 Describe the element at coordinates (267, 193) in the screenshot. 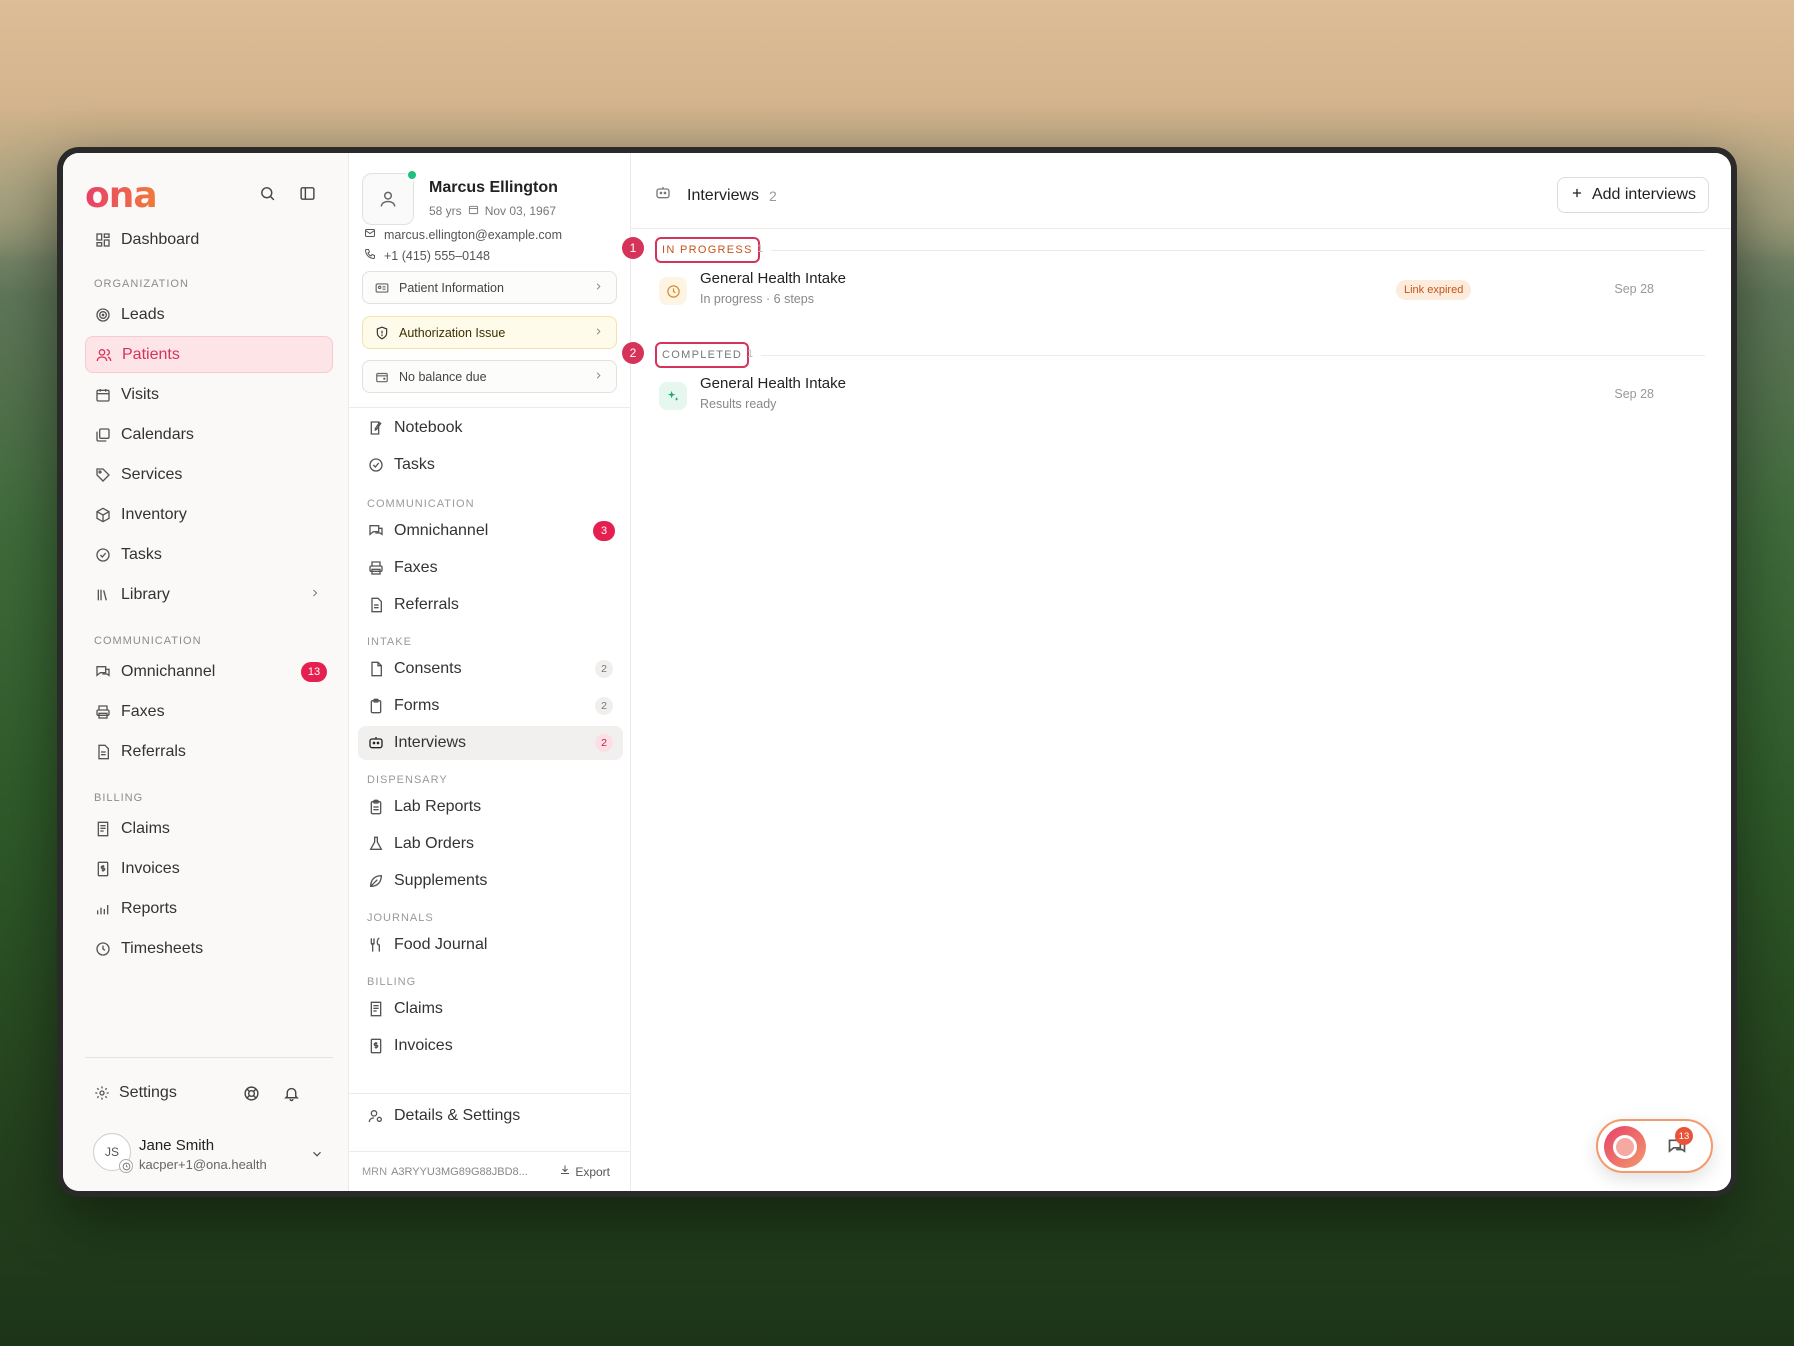

I see `search-icon` at that location.